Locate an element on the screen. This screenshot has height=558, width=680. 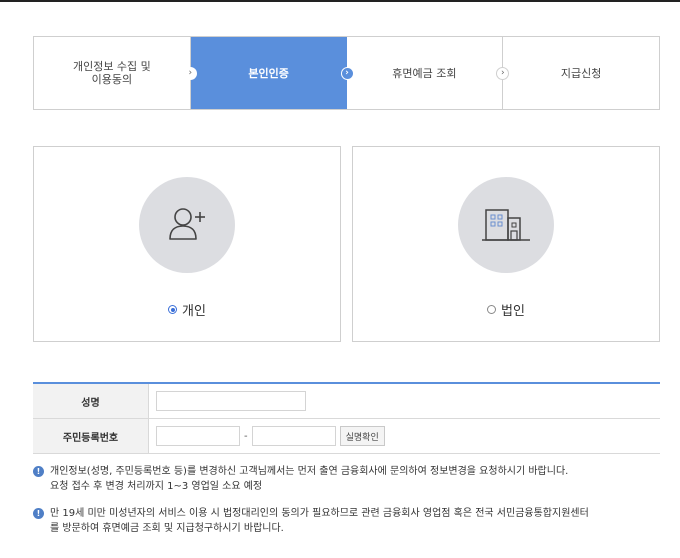
step-inquiry: 휴면예금 조회 › is located at coordinates (428, 73).